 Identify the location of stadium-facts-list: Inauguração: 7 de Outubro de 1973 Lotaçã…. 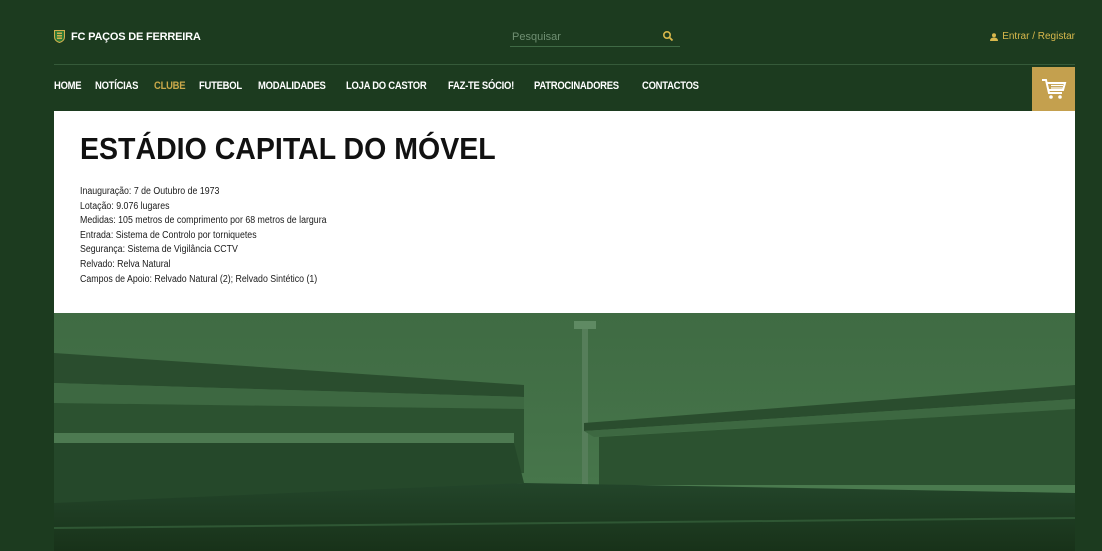
(220, 236).